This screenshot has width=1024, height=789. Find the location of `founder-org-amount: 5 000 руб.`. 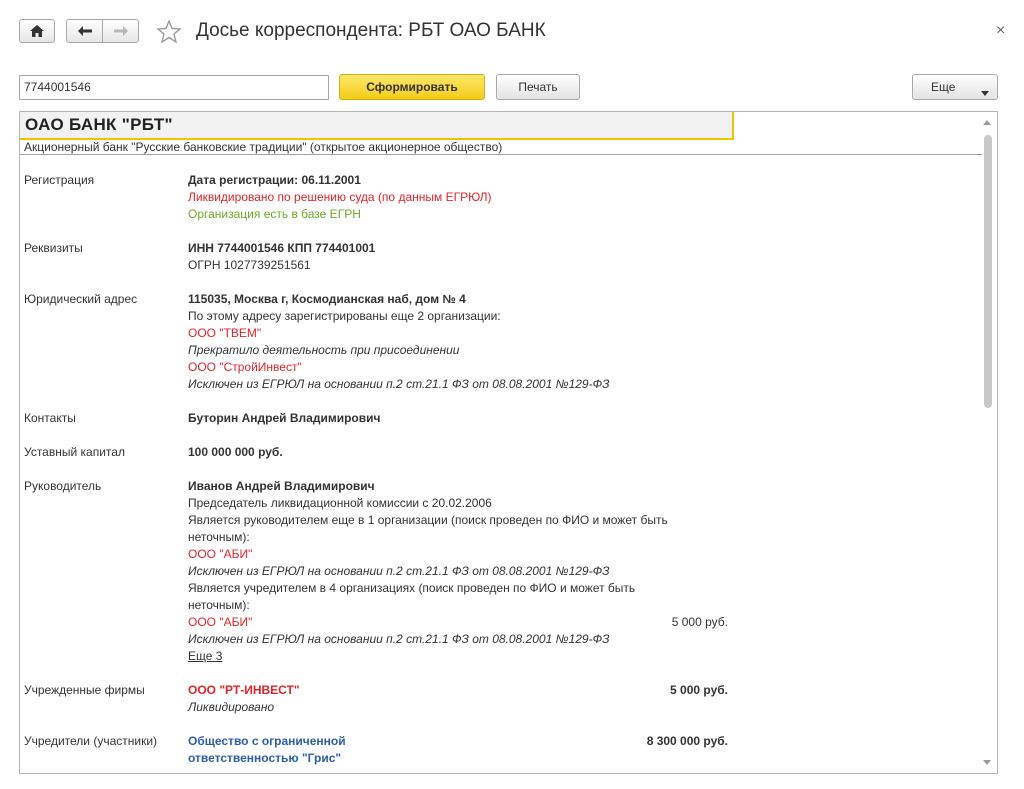

founder-org-amount: 5 000 руб. is located at coordinates (699, 622).